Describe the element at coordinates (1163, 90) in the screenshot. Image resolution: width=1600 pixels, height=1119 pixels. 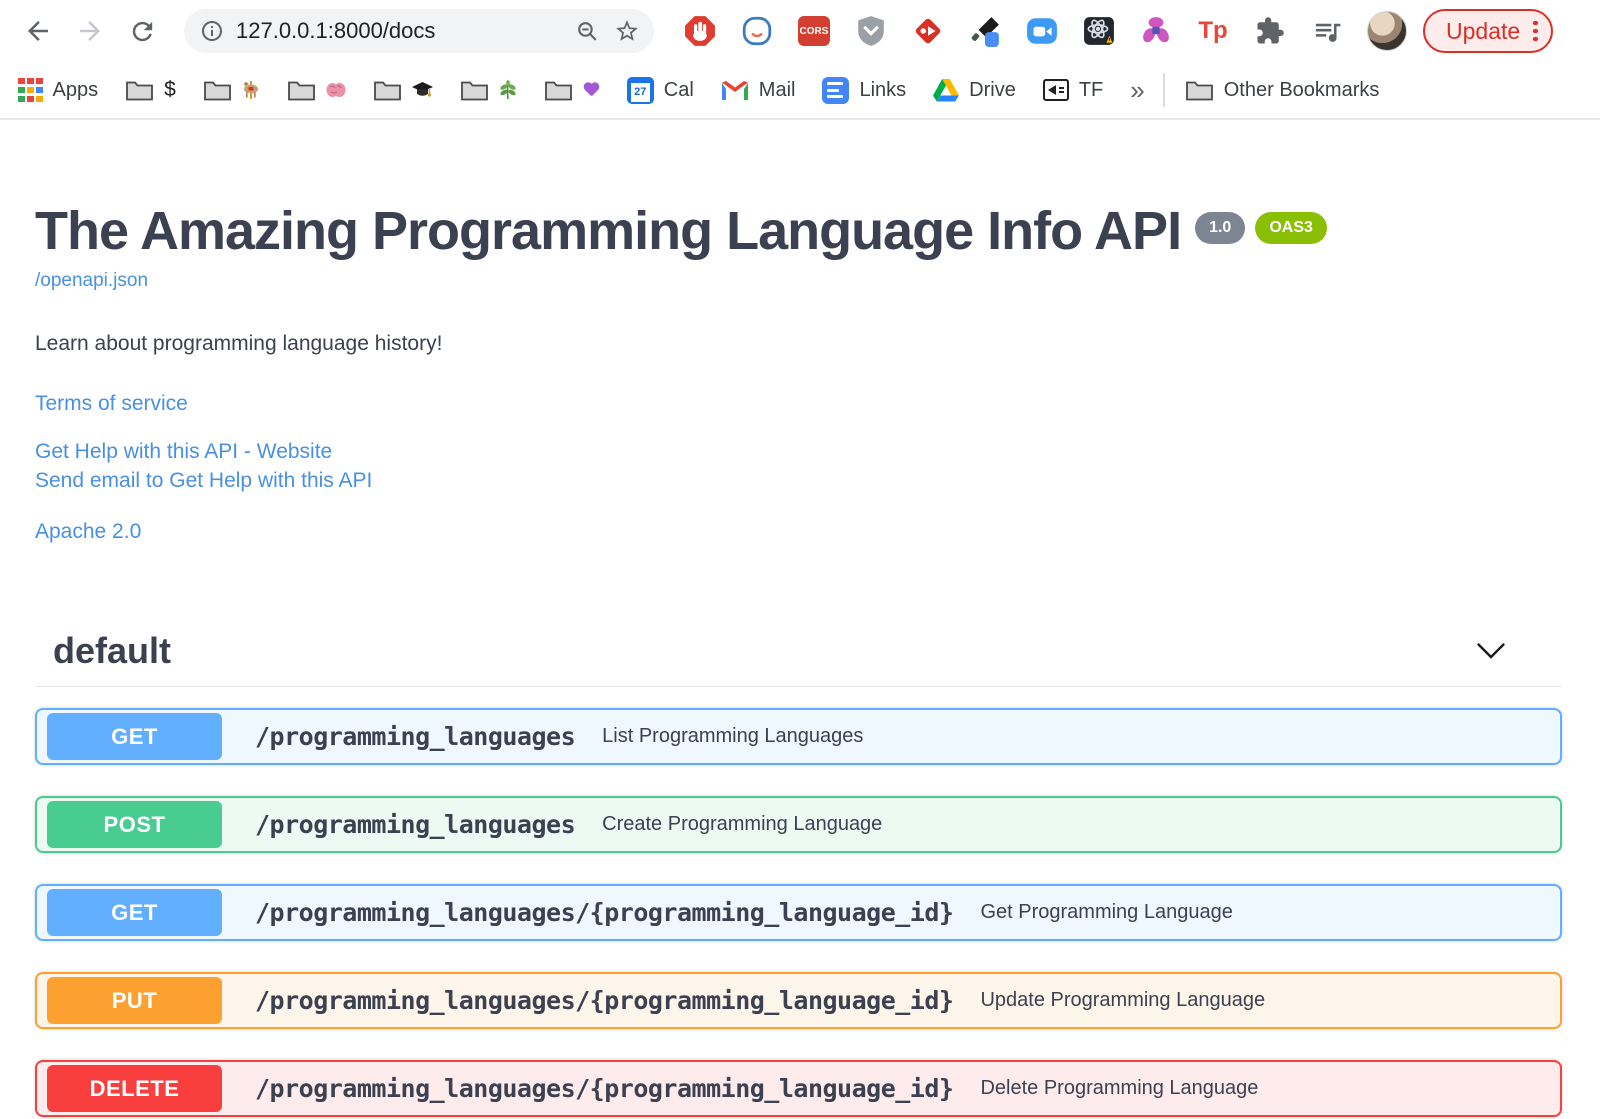
I see `bookmarks-divider` at that location.